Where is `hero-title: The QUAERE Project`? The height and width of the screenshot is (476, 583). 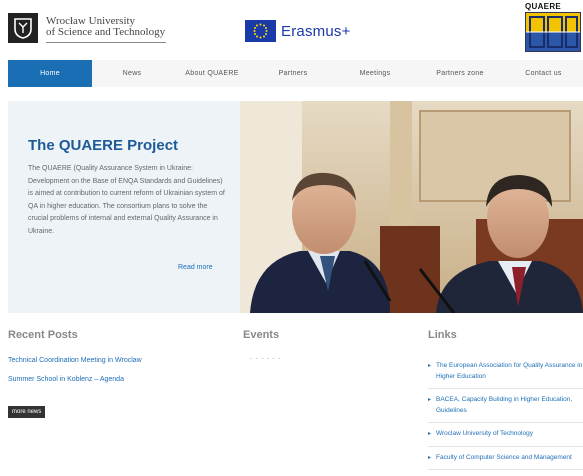 hero-title: The QUAERE Project is located at coordinates (103, 145).